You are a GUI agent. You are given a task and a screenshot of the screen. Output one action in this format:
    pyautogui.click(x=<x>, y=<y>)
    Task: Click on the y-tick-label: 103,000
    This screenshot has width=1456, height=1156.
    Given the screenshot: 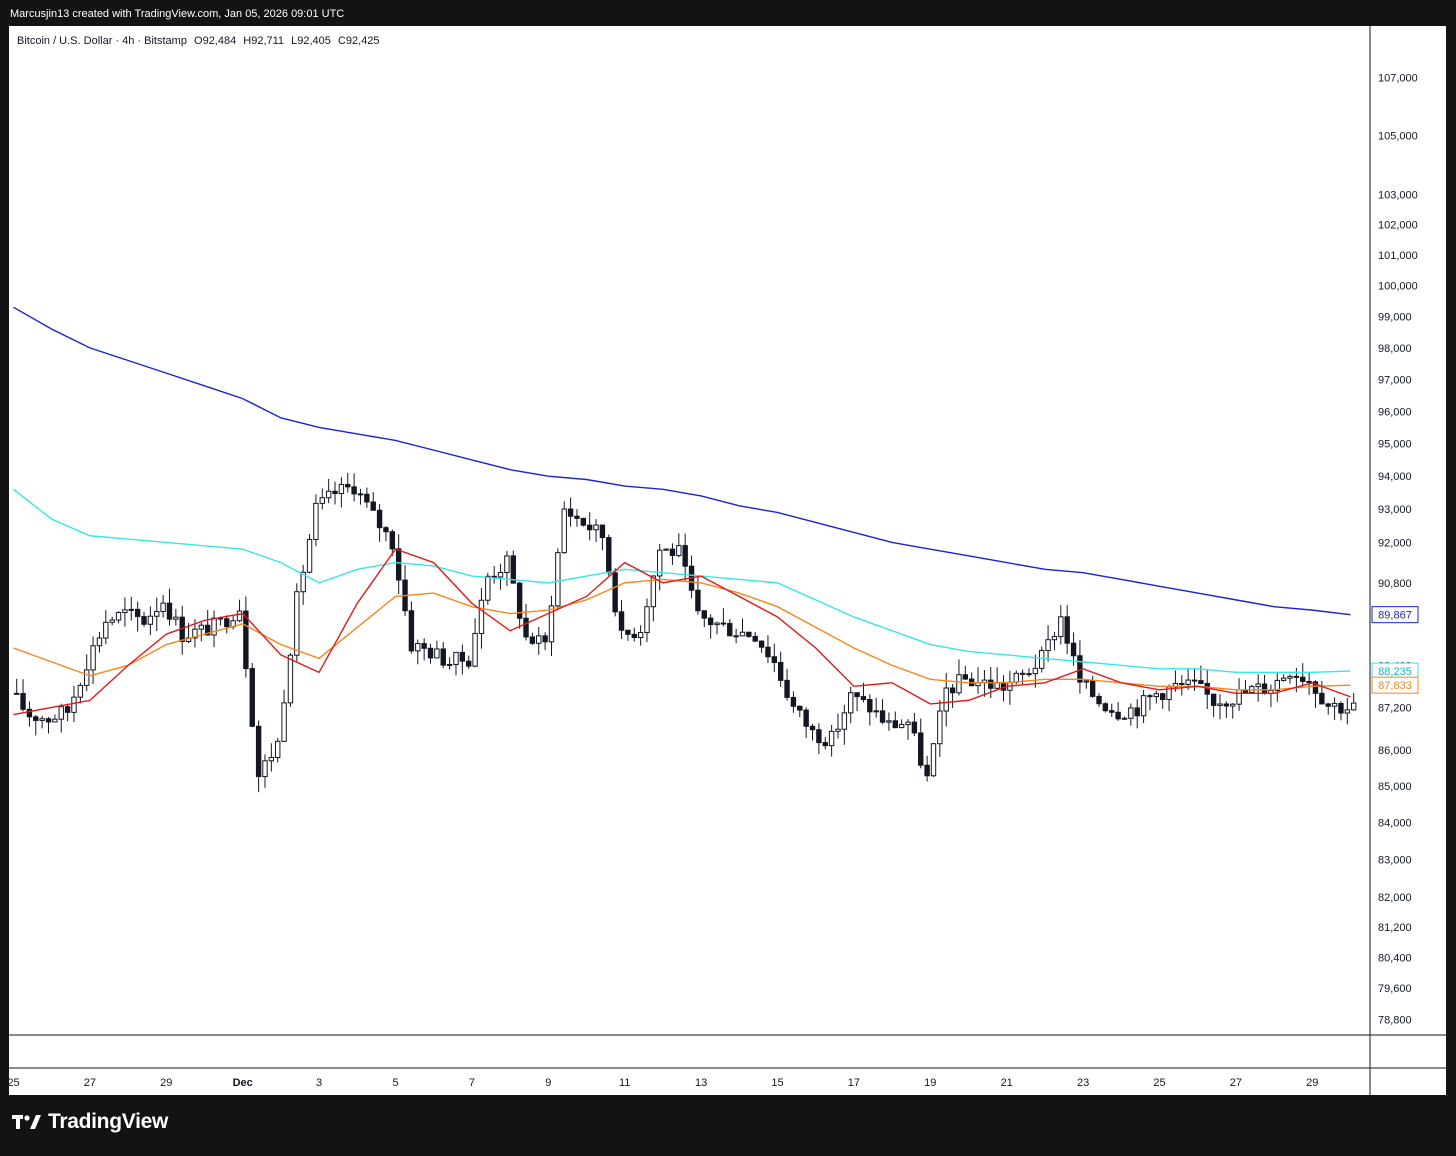 What is the action you would take?
    pyautogui.click(x=1398, y=196)
    